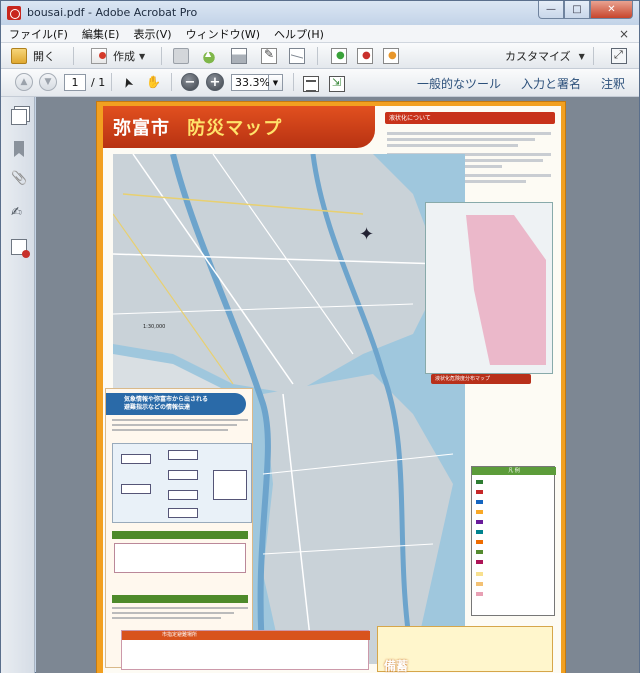 The image size is (640, 673). What do you see at coordinates (197, 127) in the screenshot?
I see `map-title: 弥富市 防災マップ` at bounding box center [197, 127].